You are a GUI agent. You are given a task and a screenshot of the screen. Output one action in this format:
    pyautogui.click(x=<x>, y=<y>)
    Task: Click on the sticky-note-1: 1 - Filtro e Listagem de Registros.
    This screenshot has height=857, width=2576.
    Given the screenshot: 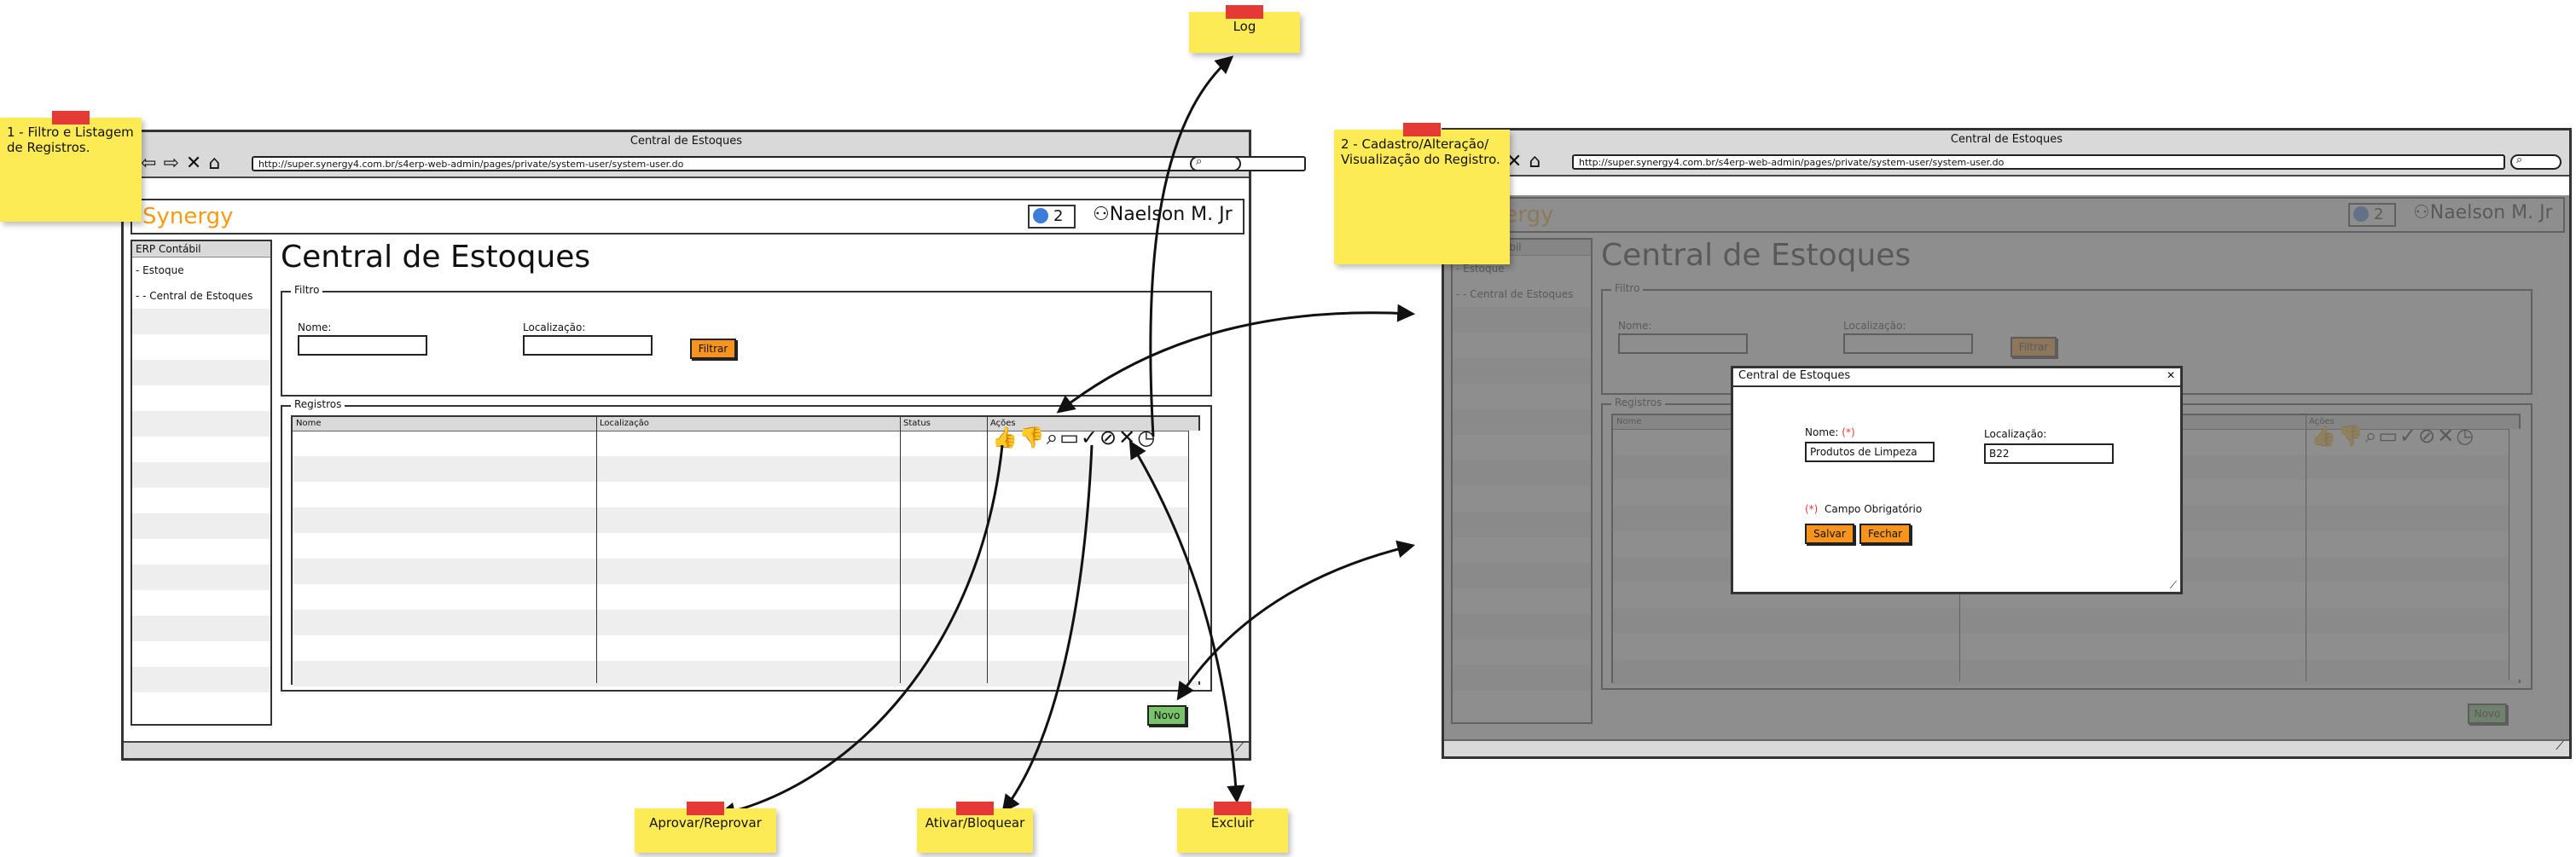 What is the action you would take?
    pyautogui.click(x=71, y=166)
    